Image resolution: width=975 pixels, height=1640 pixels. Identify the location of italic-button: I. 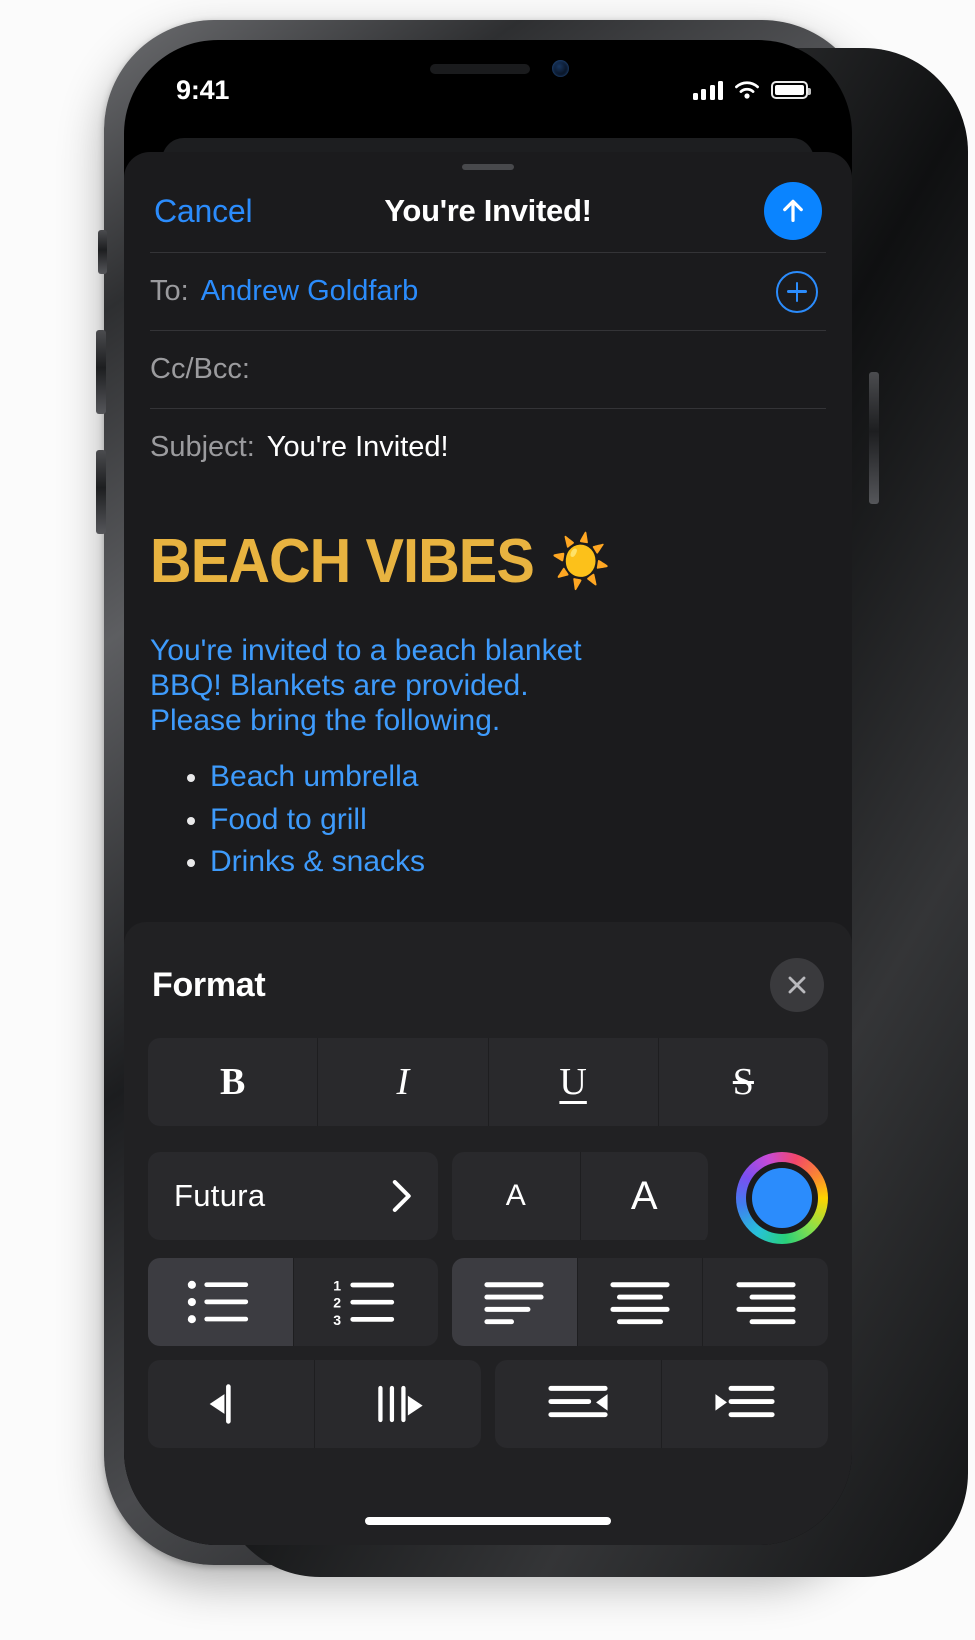
(402, 1082).